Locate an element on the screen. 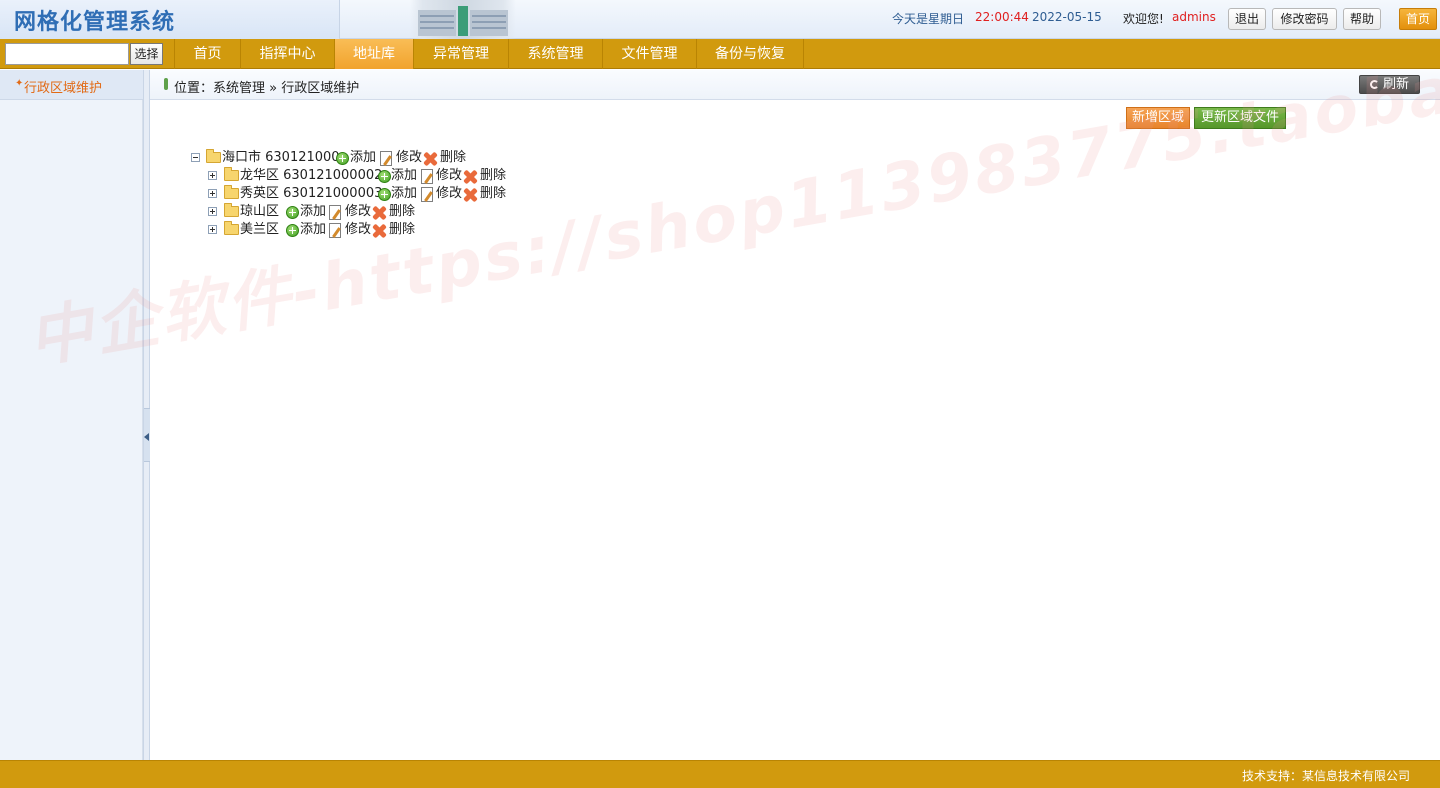  tree-node-label: 海口市 630121000 is located at coordinates (281, 158).